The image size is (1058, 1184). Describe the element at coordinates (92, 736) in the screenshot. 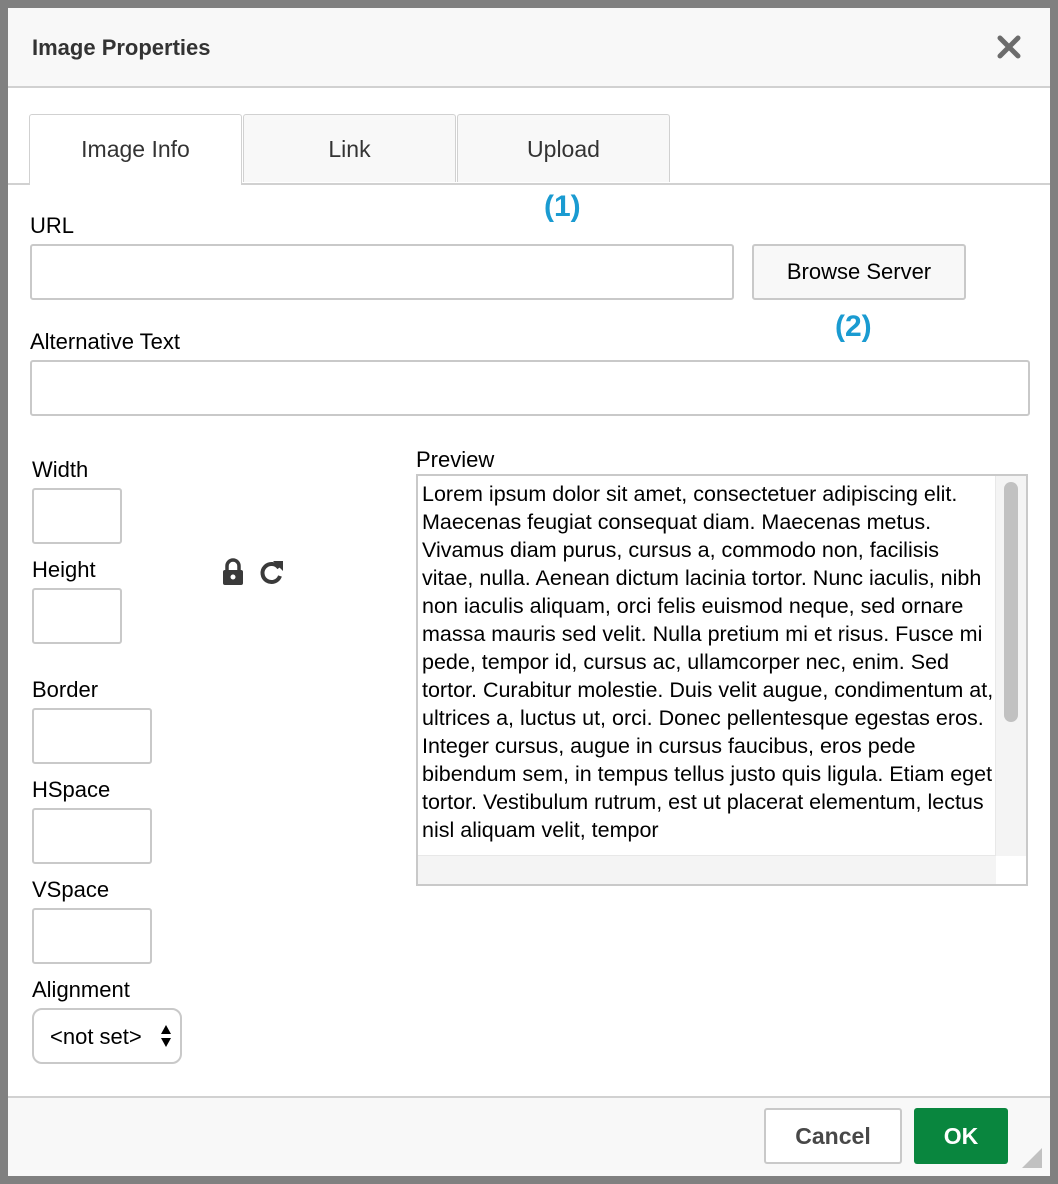

I see `border-input` at that location.